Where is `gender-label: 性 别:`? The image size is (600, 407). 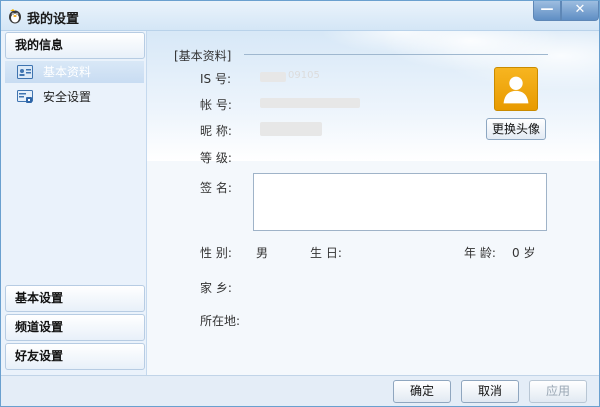
gender-label: 性 别: is located at coordinates (216, 253).